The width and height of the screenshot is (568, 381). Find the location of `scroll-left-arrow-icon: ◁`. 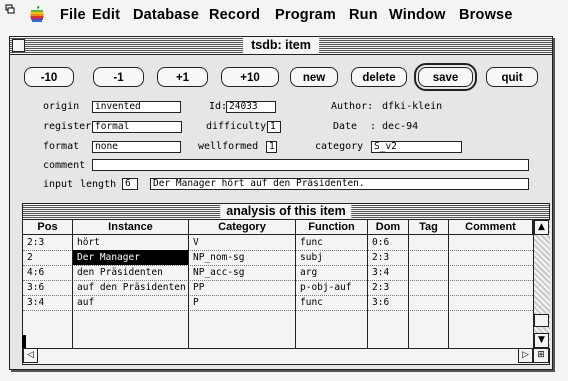

scroll-left-arrow-icon: ◁ is located at coordinates (30, 355).